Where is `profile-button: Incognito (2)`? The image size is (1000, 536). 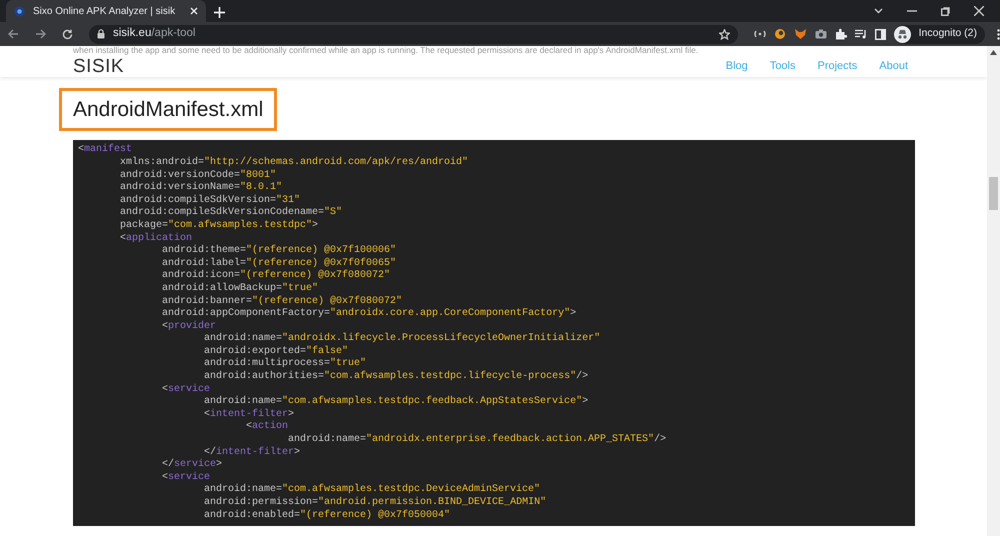
profile-button: Incognito (2) is located at coordinates (939, 34).